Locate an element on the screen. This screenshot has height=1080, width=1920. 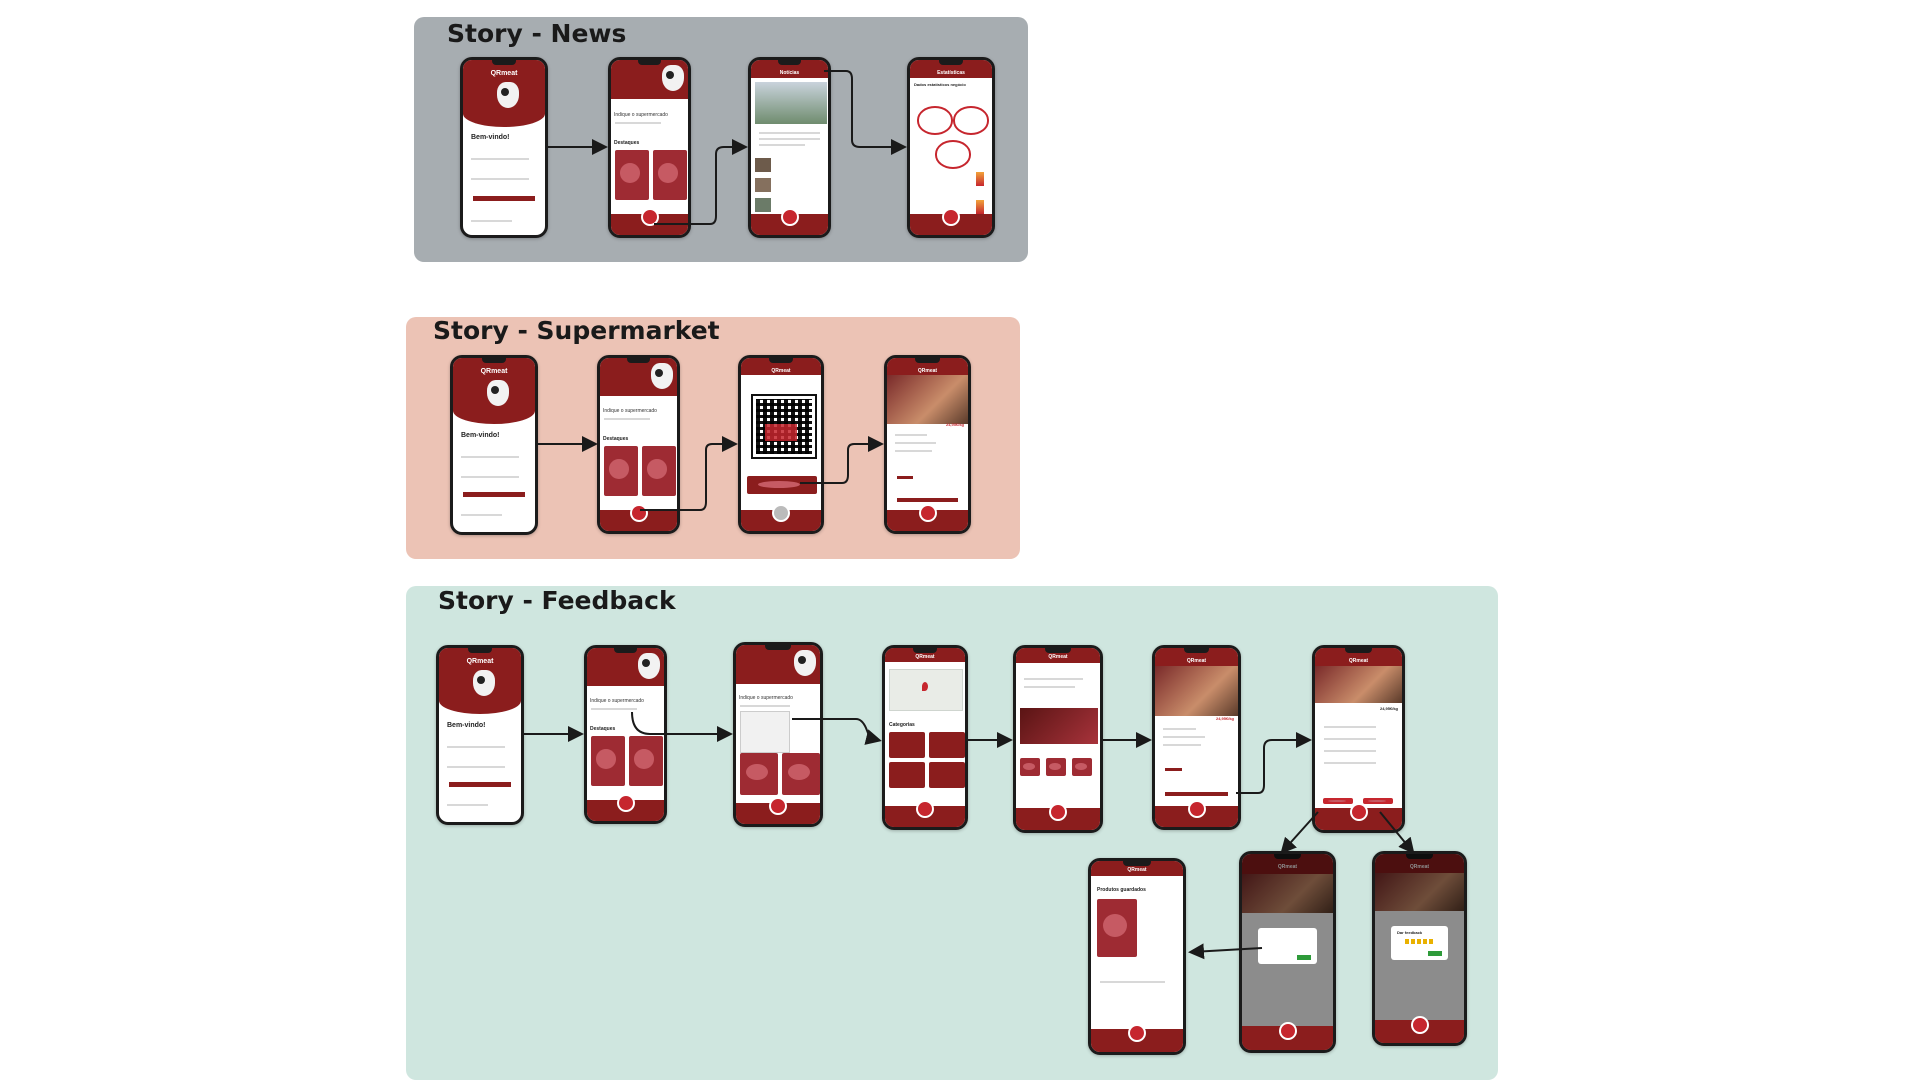
fb-home-screen: Indique o supermercado Destaques is located at coordinates (625, 734).